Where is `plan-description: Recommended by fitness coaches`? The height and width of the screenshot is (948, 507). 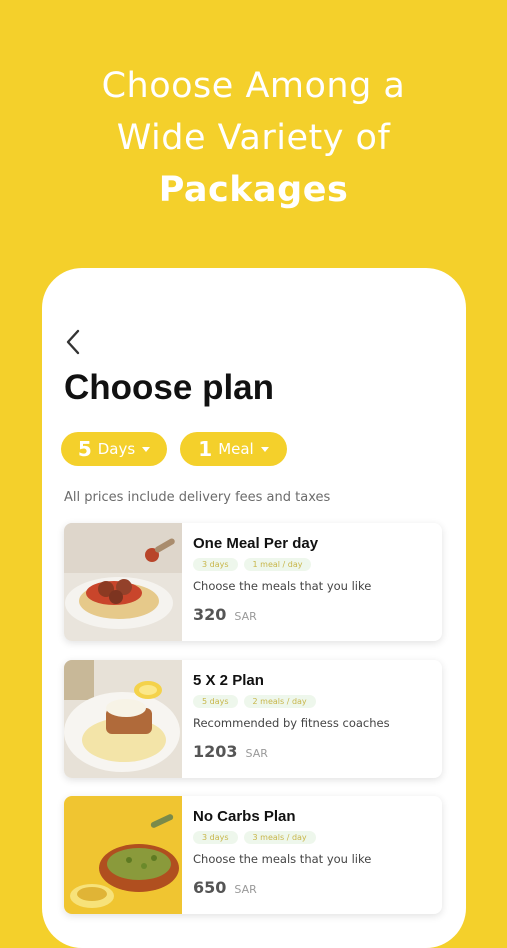
plan-description: Recommended by fitness coaches is located at coordinates (291, 723).